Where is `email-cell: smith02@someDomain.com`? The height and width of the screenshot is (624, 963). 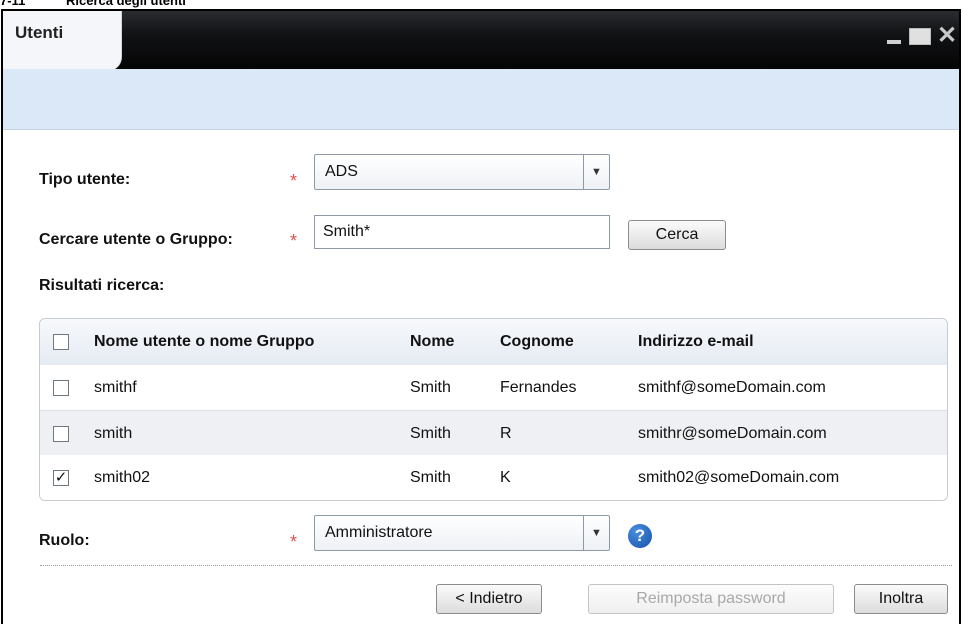 email-cell: smith02@someDomain.com is located at coordinates (739, 477).